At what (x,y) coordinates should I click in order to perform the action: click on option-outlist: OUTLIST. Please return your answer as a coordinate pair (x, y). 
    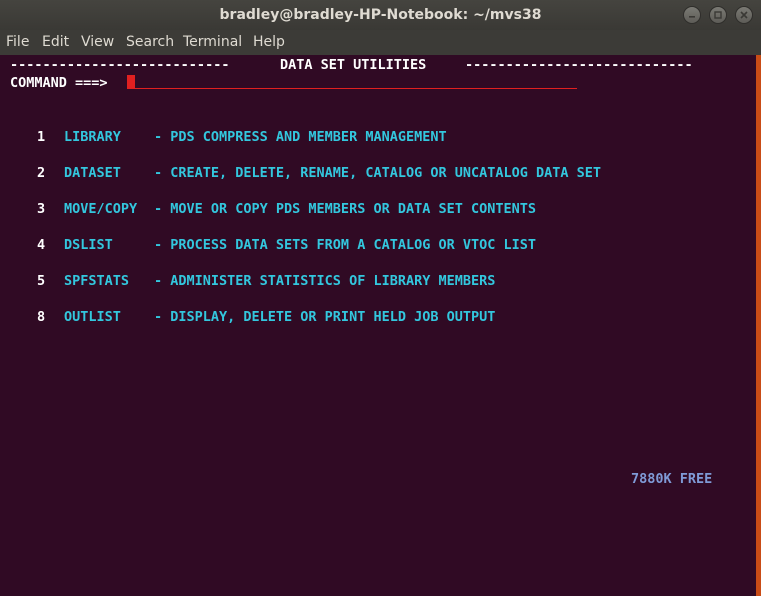
    Looking at the image, I should click on (92, 317).